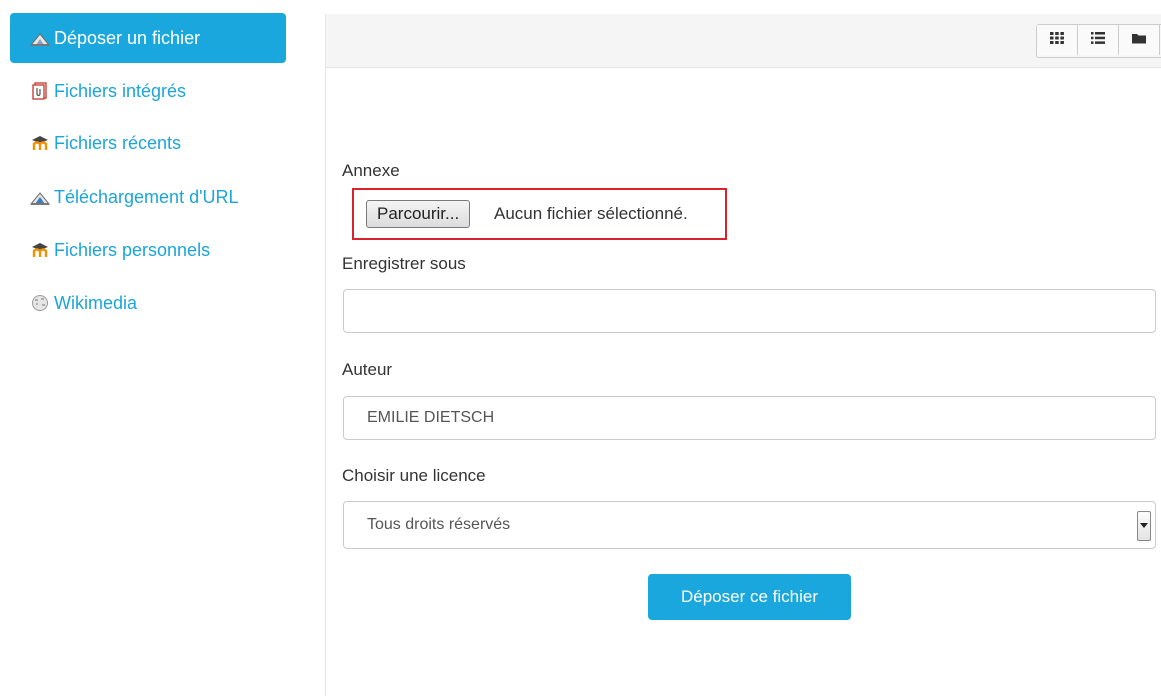  What do you see at coordinates (749, 525) in the screenshot?
I see `license-select: Tous droits réservés` at bounding box center [749, 525].